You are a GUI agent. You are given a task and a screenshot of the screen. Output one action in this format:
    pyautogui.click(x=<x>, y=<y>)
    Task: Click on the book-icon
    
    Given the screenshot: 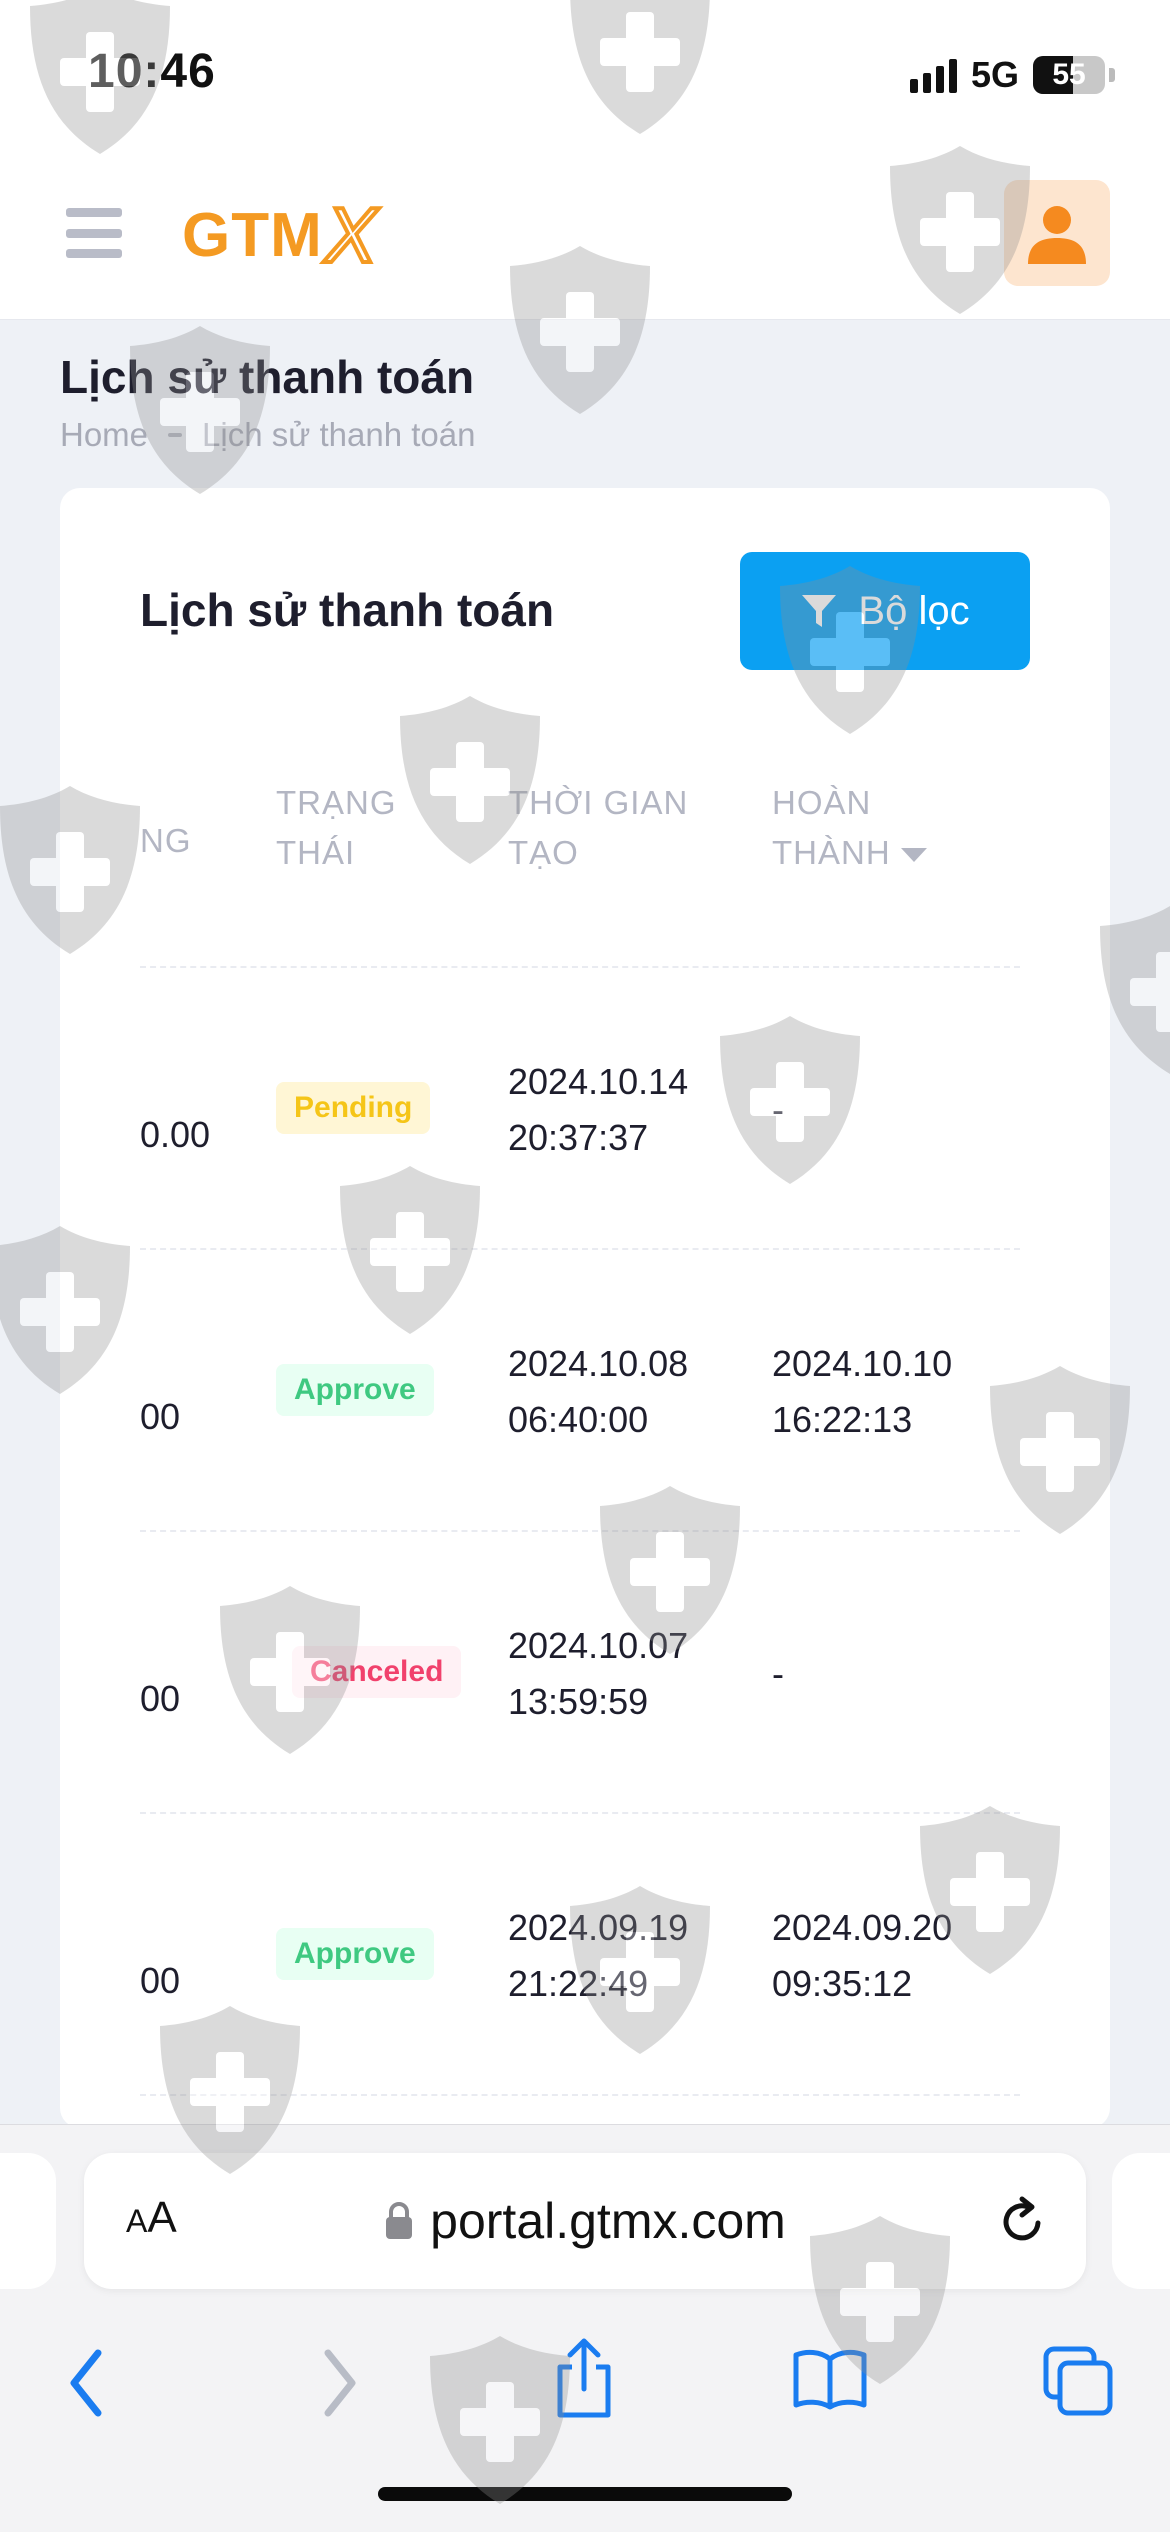 What is the action you would take?
    pyautogui.click(x=830, y=2379)
    